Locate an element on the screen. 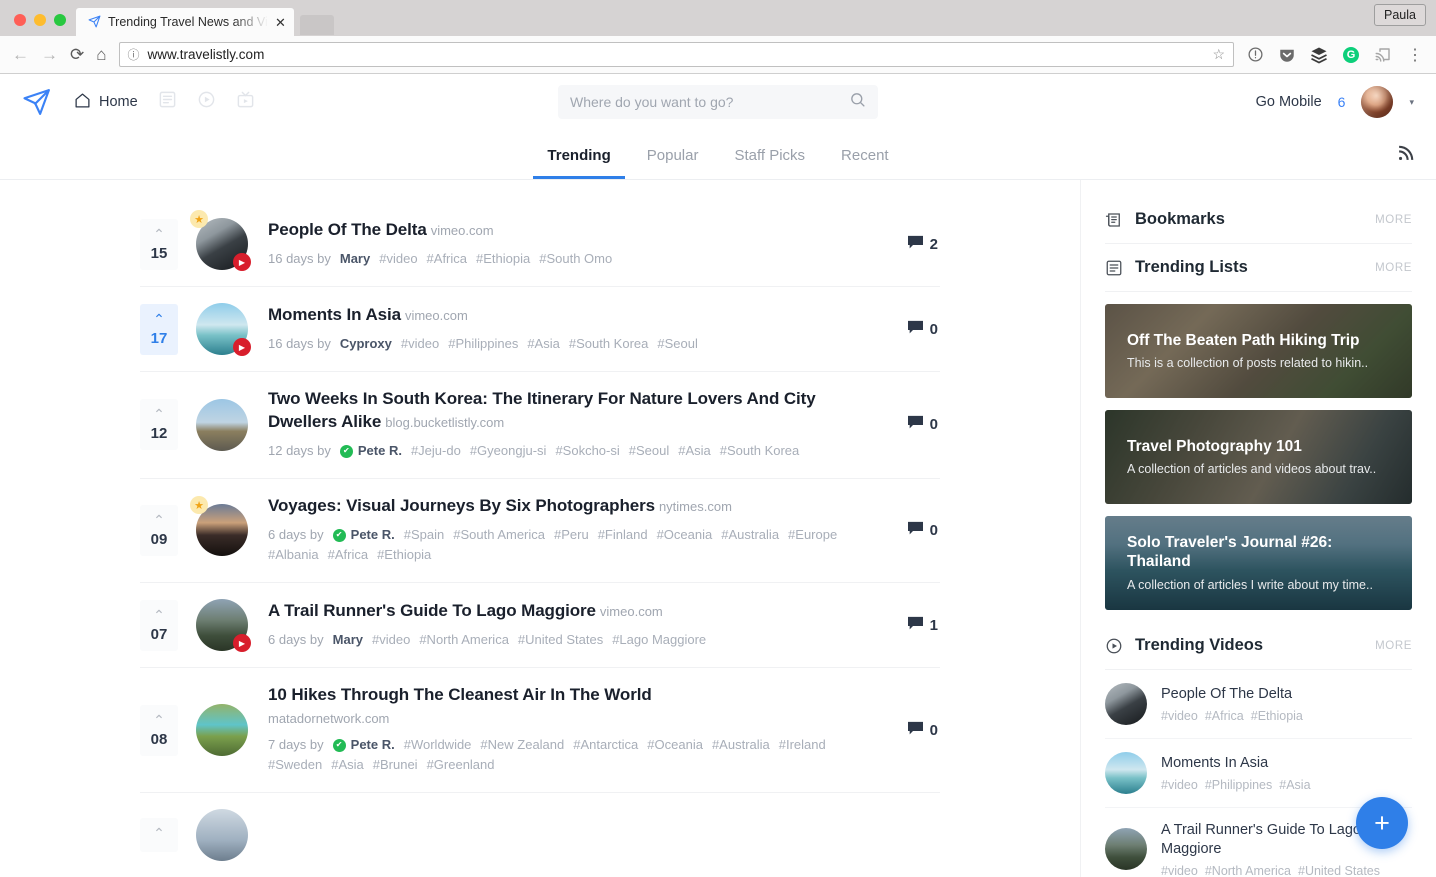  tab-staff-picks: Staff Picks is located at coordinates (769, 163).